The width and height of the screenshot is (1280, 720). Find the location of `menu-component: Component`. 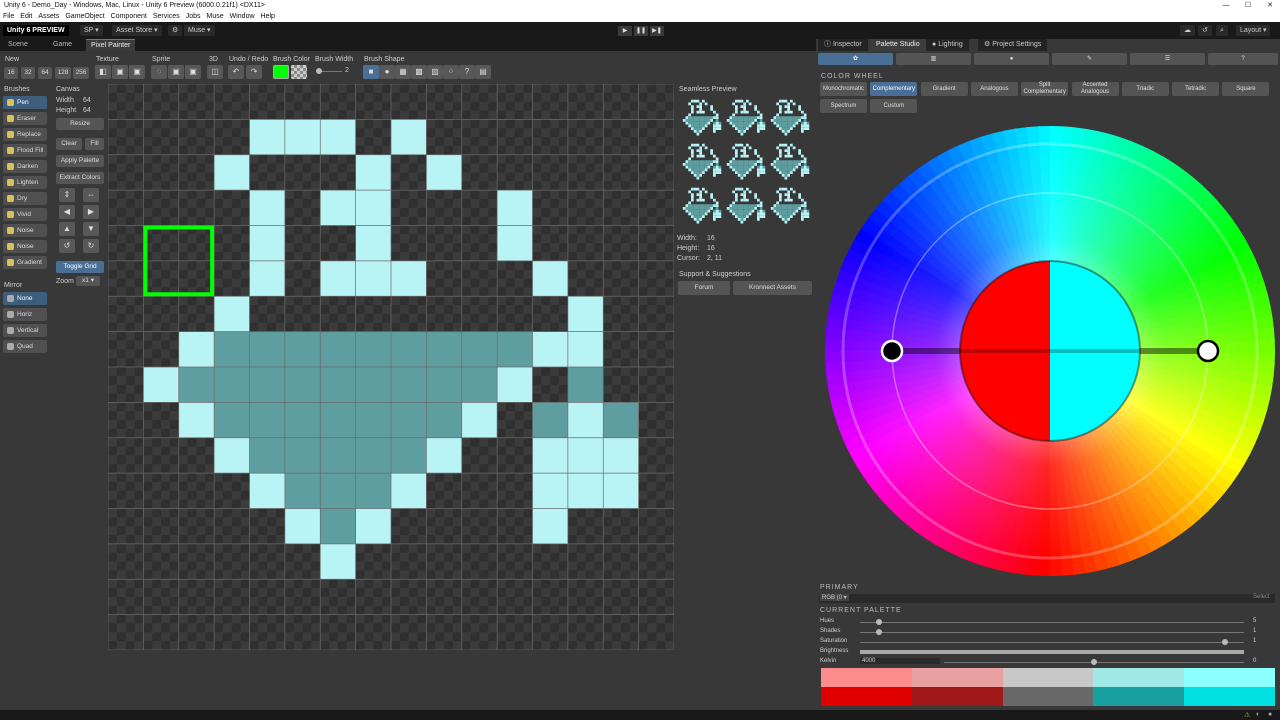

menu-component: Component is located at coordinates (129, 16).